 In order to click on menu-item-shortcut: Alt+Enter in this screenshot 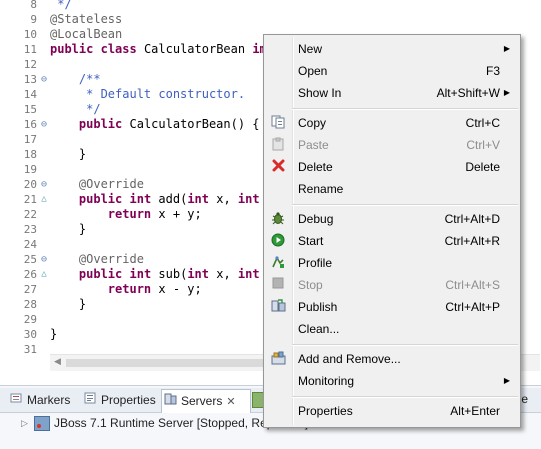, I will do `click(475, 411)`.